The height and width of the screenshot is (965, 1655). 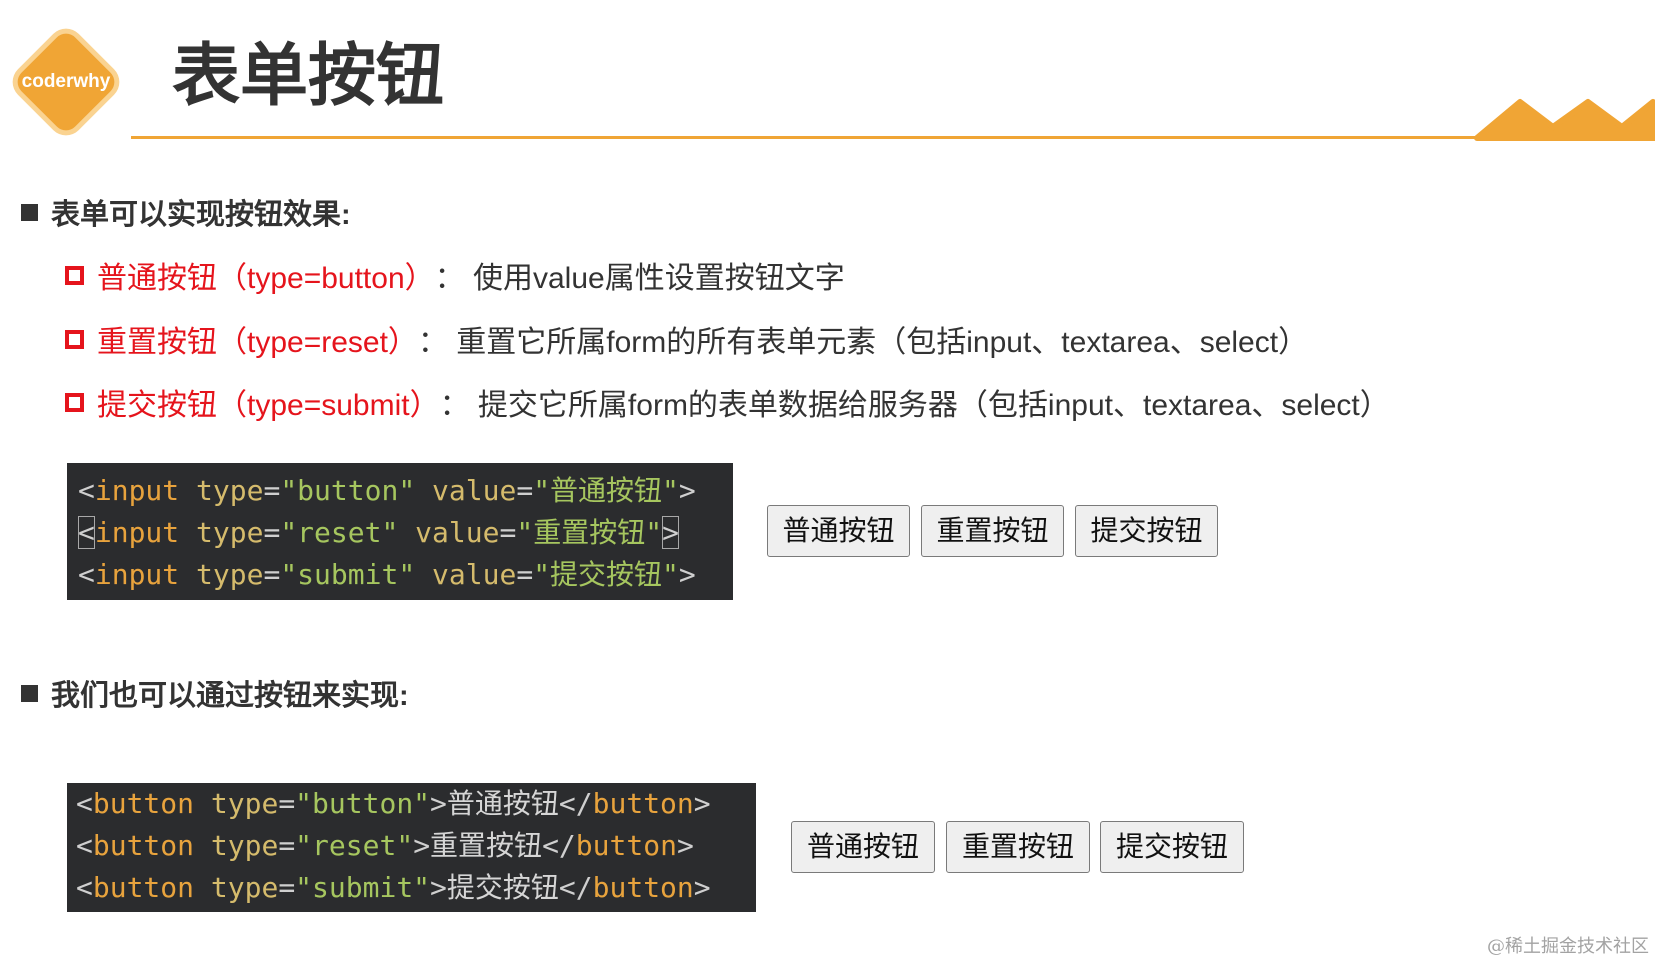 I want to click on code-line: <input type="submit" value="提交按钮">, so click(x=405, y=575).